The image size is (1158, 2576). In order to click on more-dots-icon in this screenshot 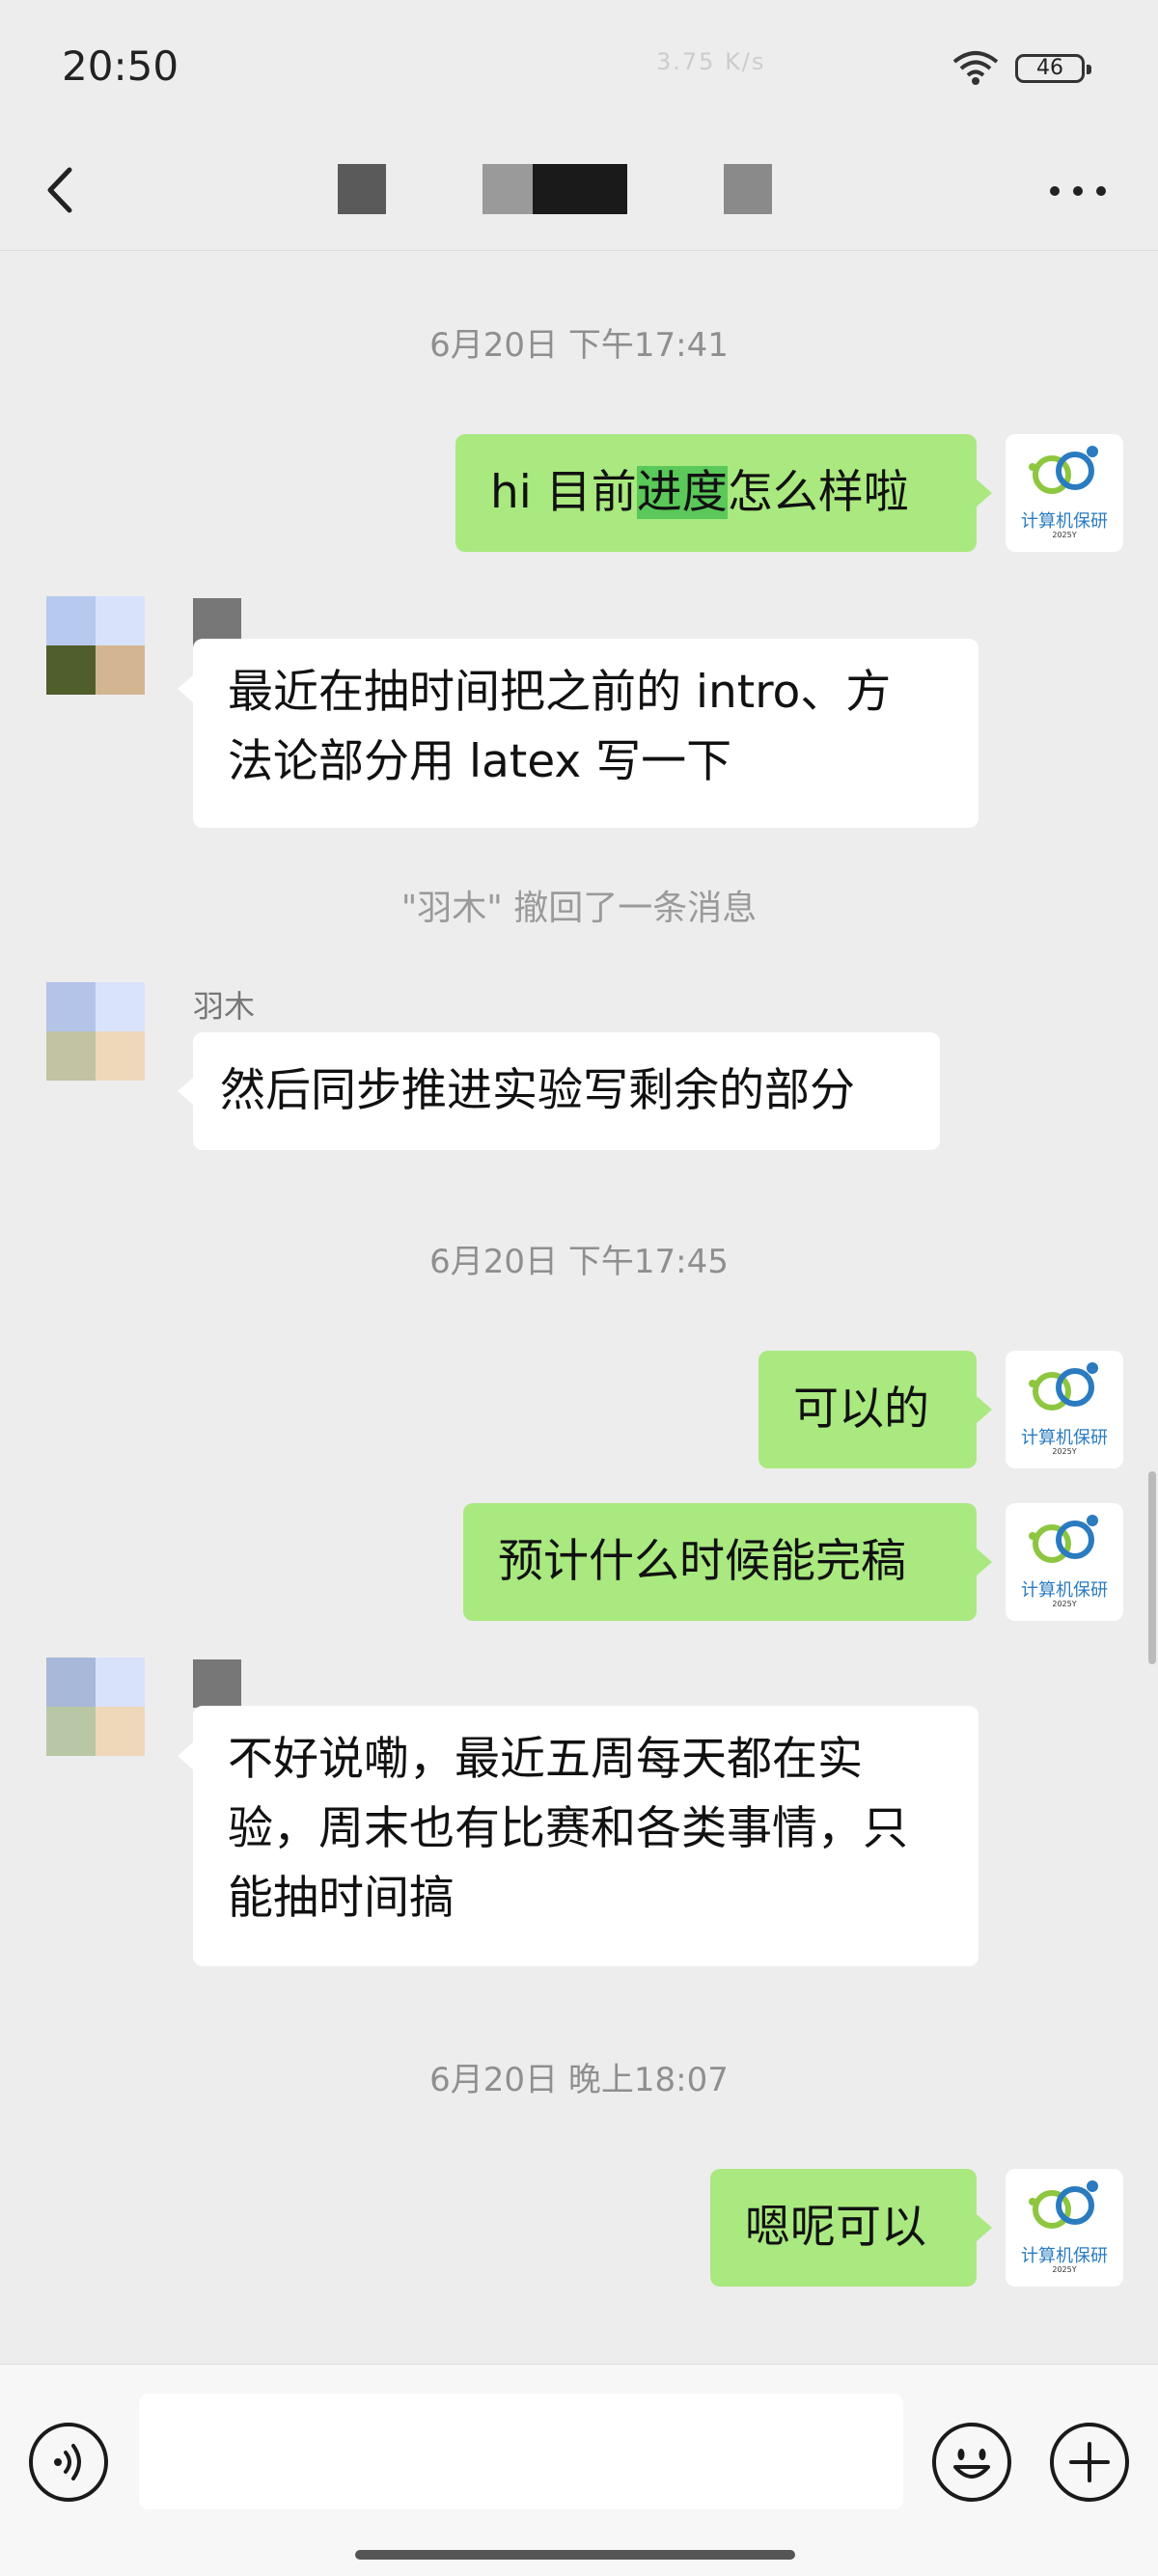, I will do `click(1078, 191)`.